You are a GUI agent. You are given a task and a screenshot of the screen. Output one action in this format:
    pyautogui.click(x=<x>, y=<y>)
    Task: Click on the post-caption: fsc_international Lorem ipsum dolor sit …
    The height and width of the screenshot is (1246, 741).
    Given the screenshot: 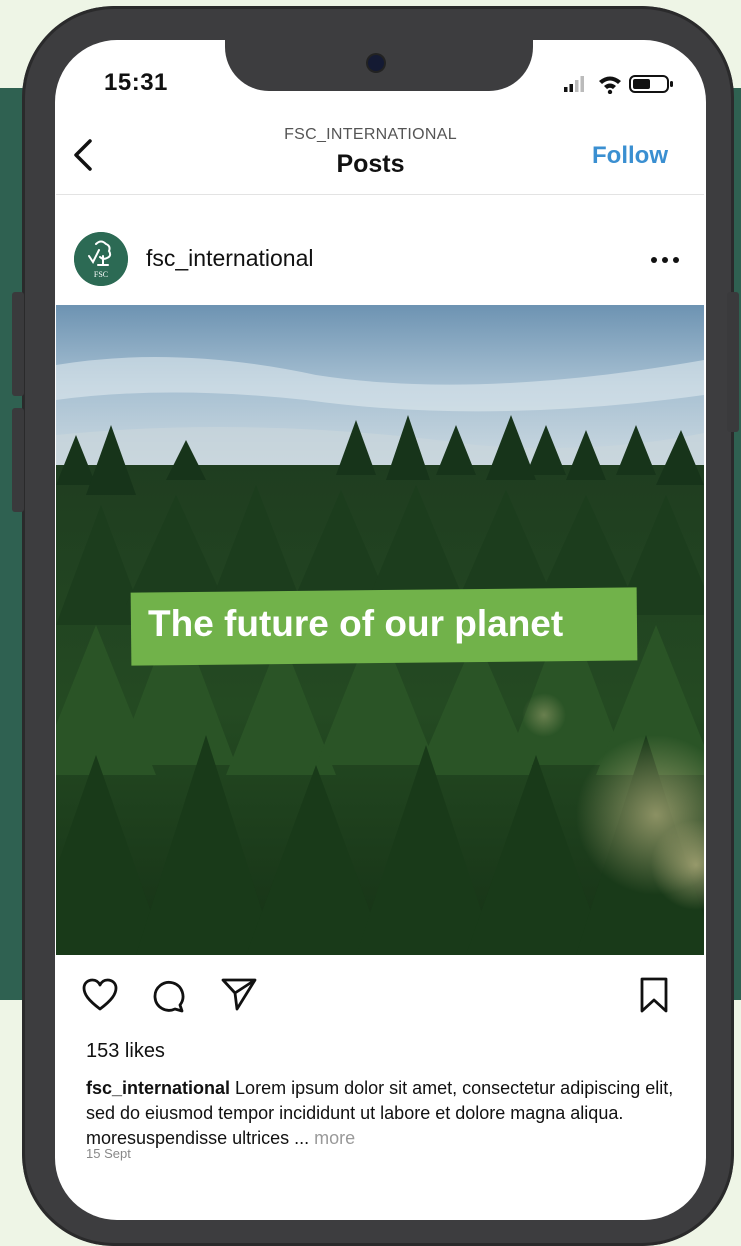 What is the action you would take?
    pyautogui.click(x=386, y=1113)
    